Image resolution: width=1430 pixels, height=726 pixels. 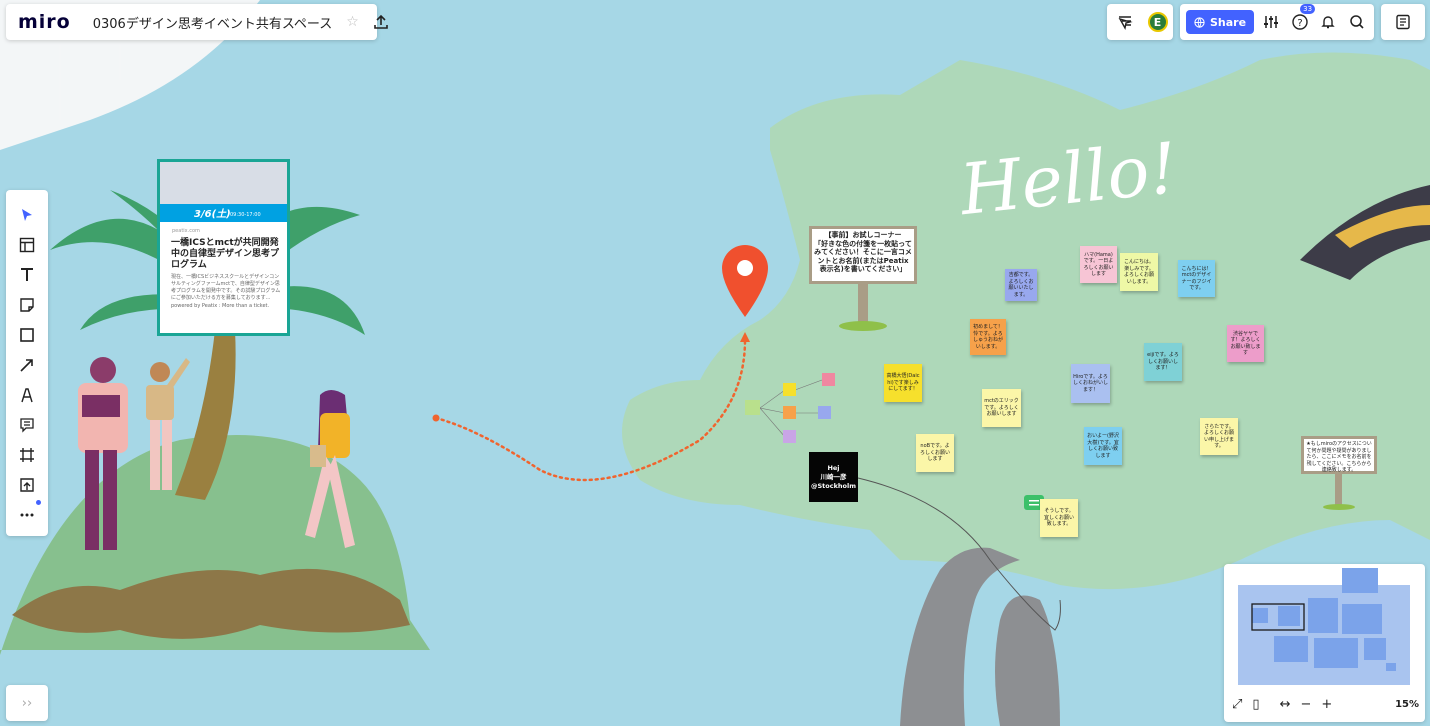 I want to click on sticky-note-icon, so click(x=27, y=305).